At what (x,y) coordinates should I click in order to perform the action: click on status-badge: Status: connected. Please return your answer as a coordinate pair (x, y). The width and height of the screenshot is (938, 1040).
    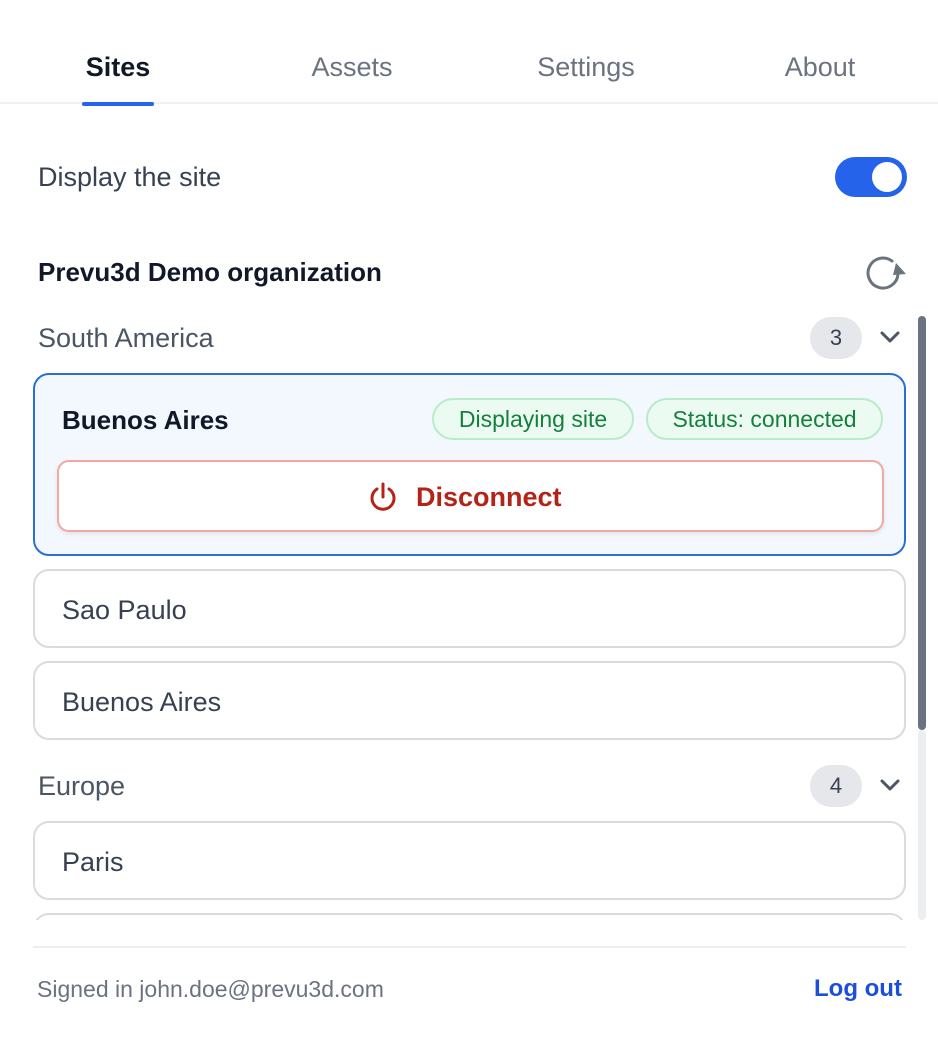
    Looking at the image, I should click on (764, 419).